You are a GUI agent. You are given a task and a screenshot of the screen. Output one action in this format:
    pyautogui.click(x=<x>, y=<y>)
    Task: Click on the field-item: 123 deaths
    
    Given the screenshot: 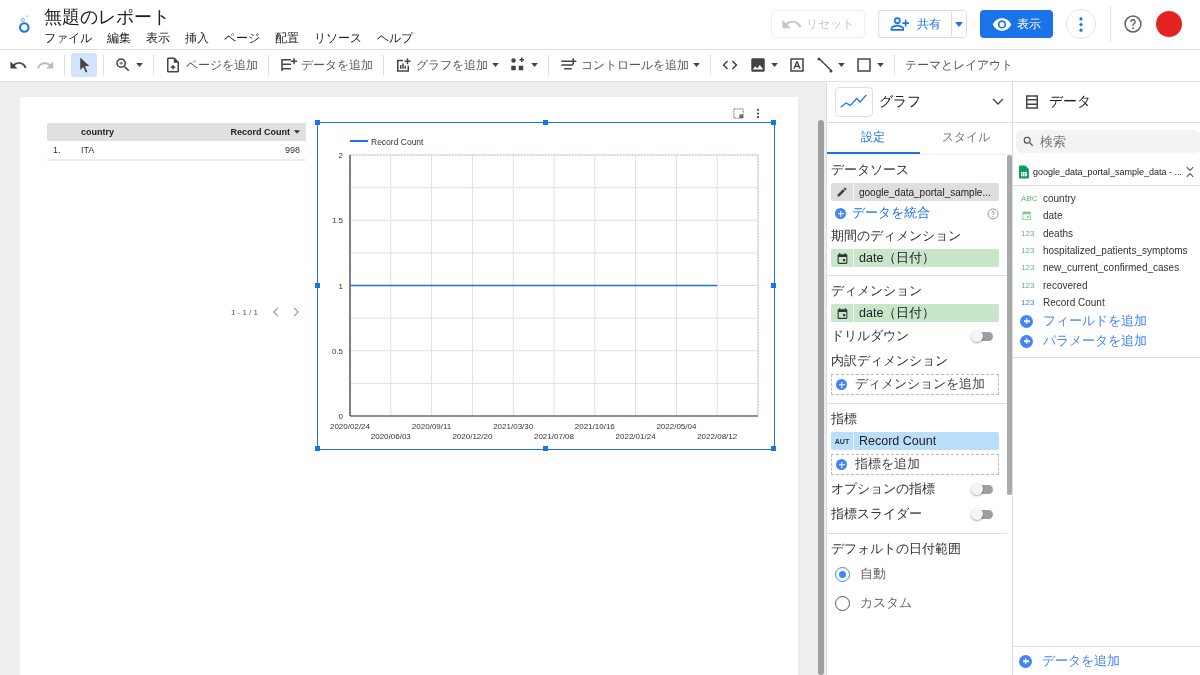 What is the action you would take?
    pyautogui.click(x=1106, y=233)
    